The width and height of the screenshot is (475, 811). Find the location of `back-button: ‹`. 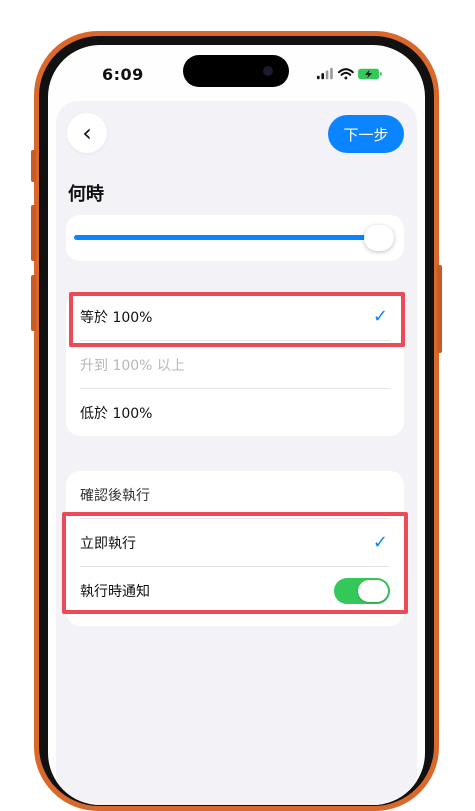

back-button: ‹ is located at coordinates (87, 133).